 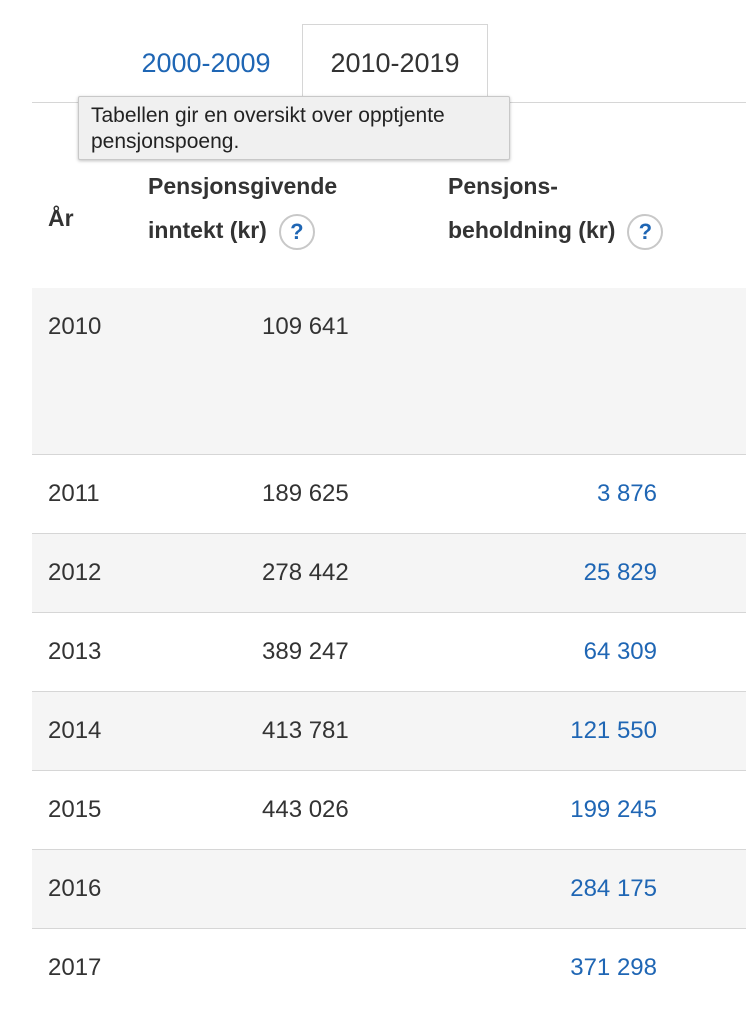 I want to click on income-help-button: ?, so click(x=296, y=231).